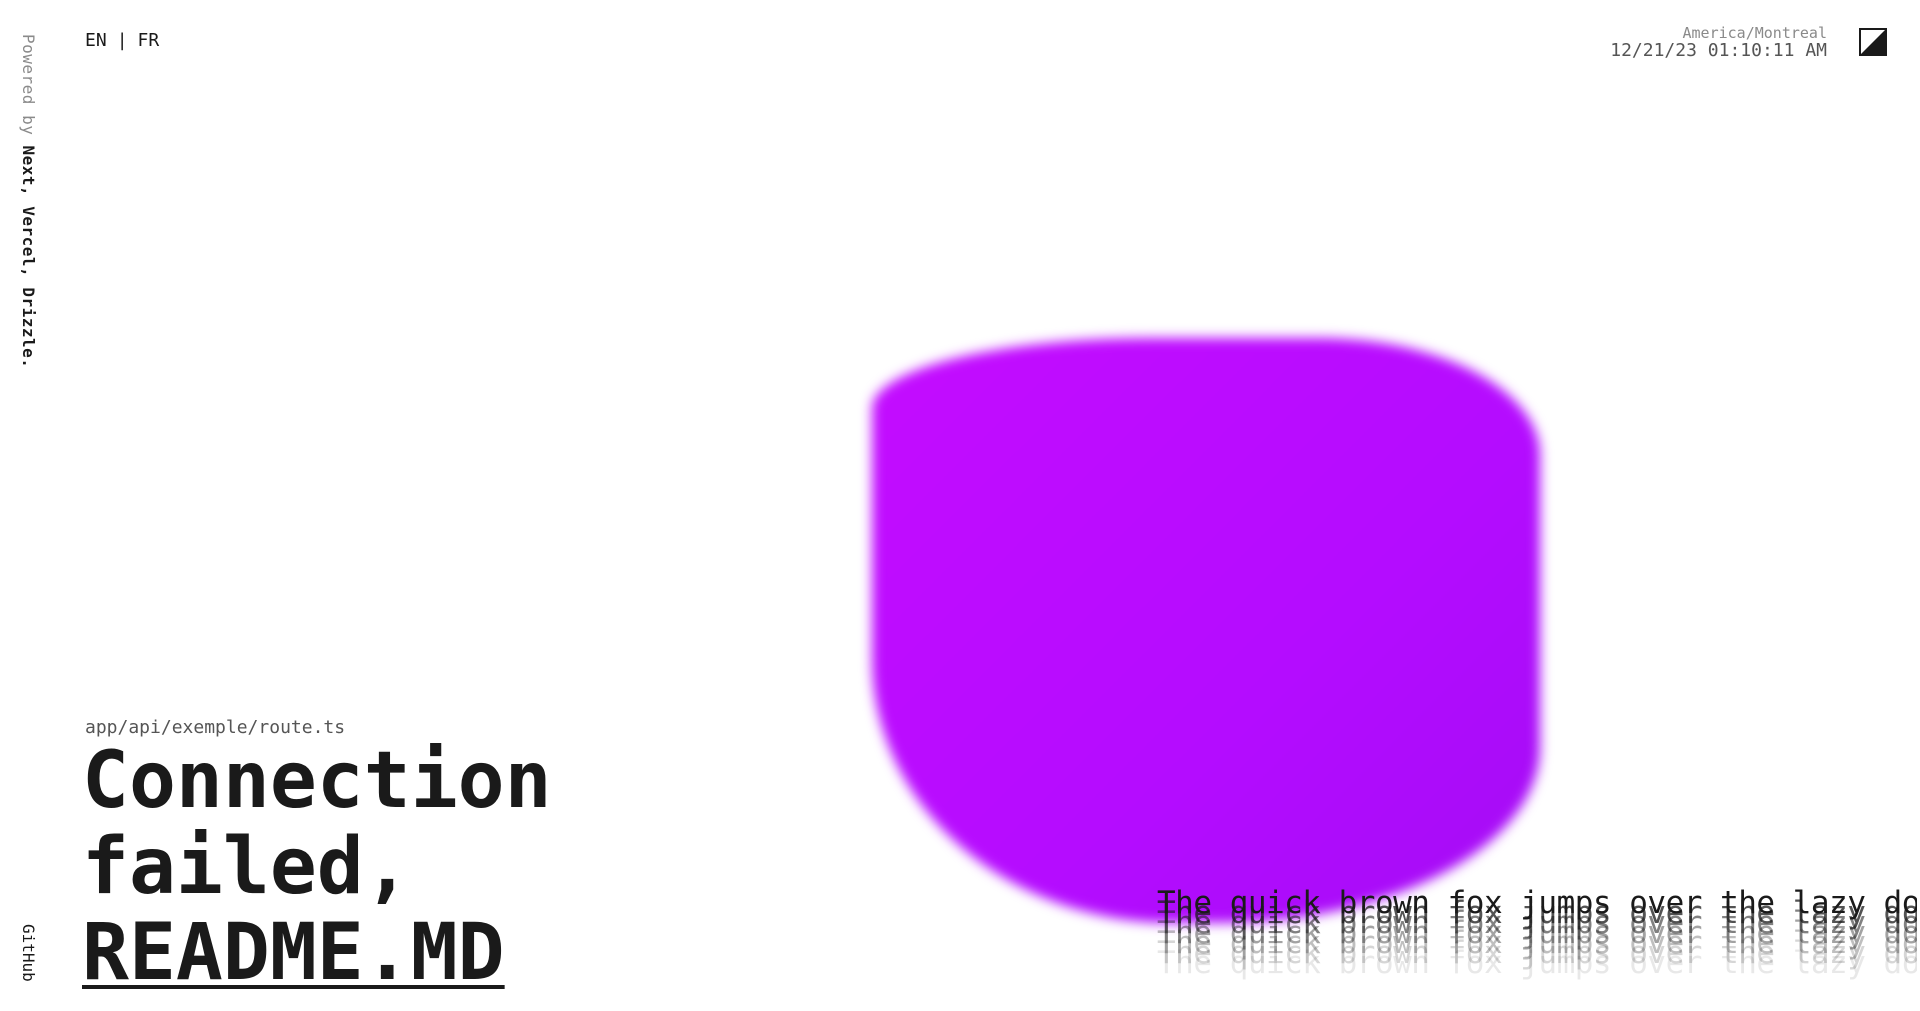 Image resolution: width=1920 pixels, height=1011 pixels. I want to click on clock-datetime: 12/21/23 01:10:11 AM, so click(1718, 50).